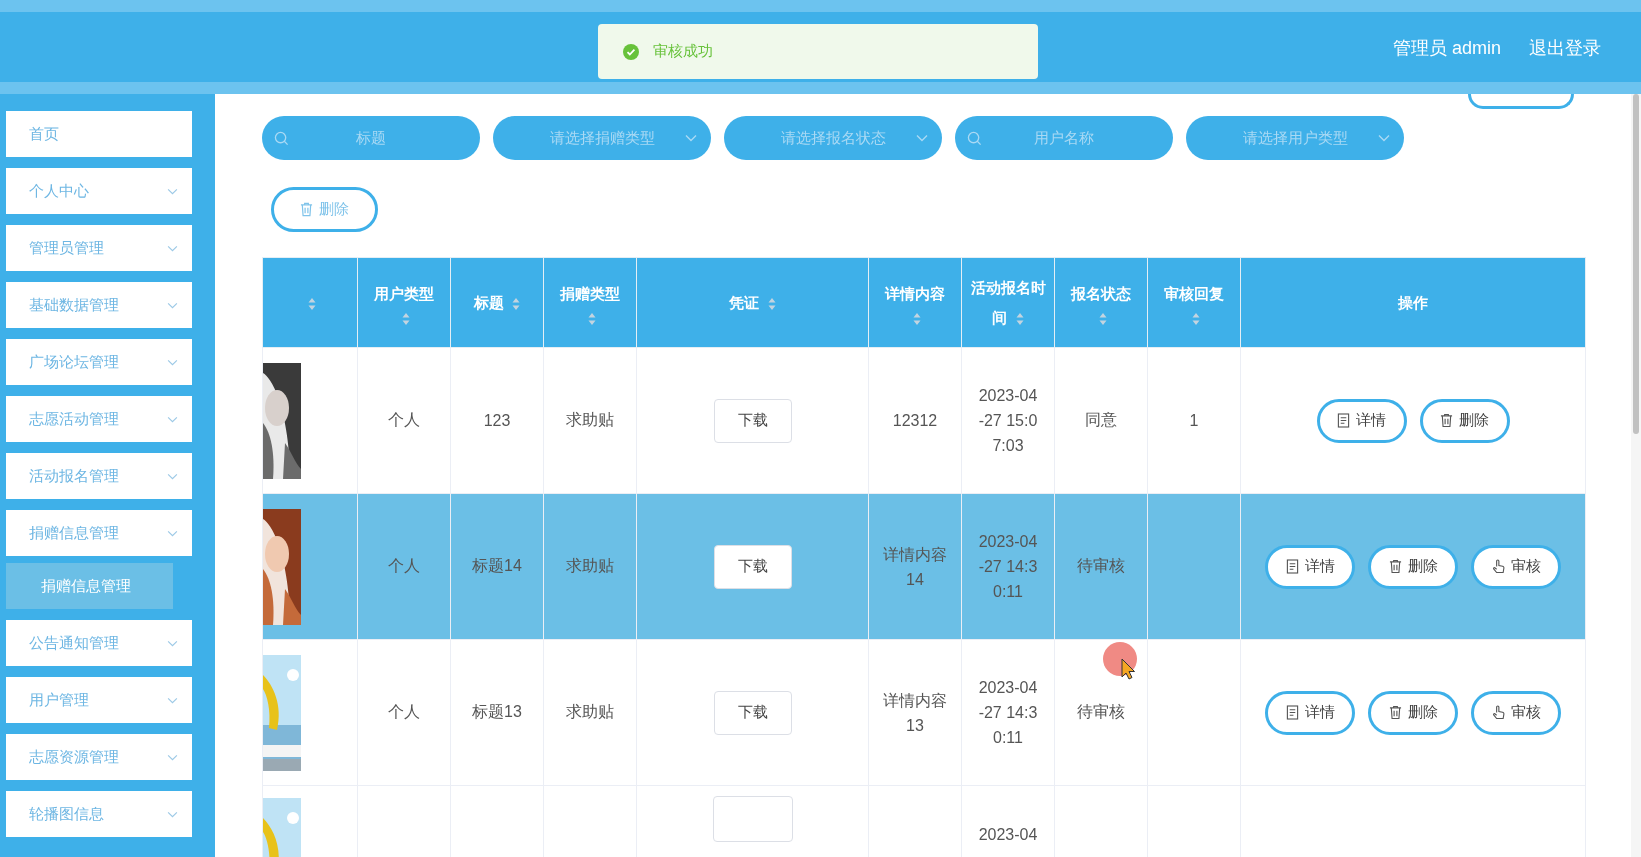 The image size is (1641, 857). I want to click on column-header: 审核回复, so click(1194, 302).